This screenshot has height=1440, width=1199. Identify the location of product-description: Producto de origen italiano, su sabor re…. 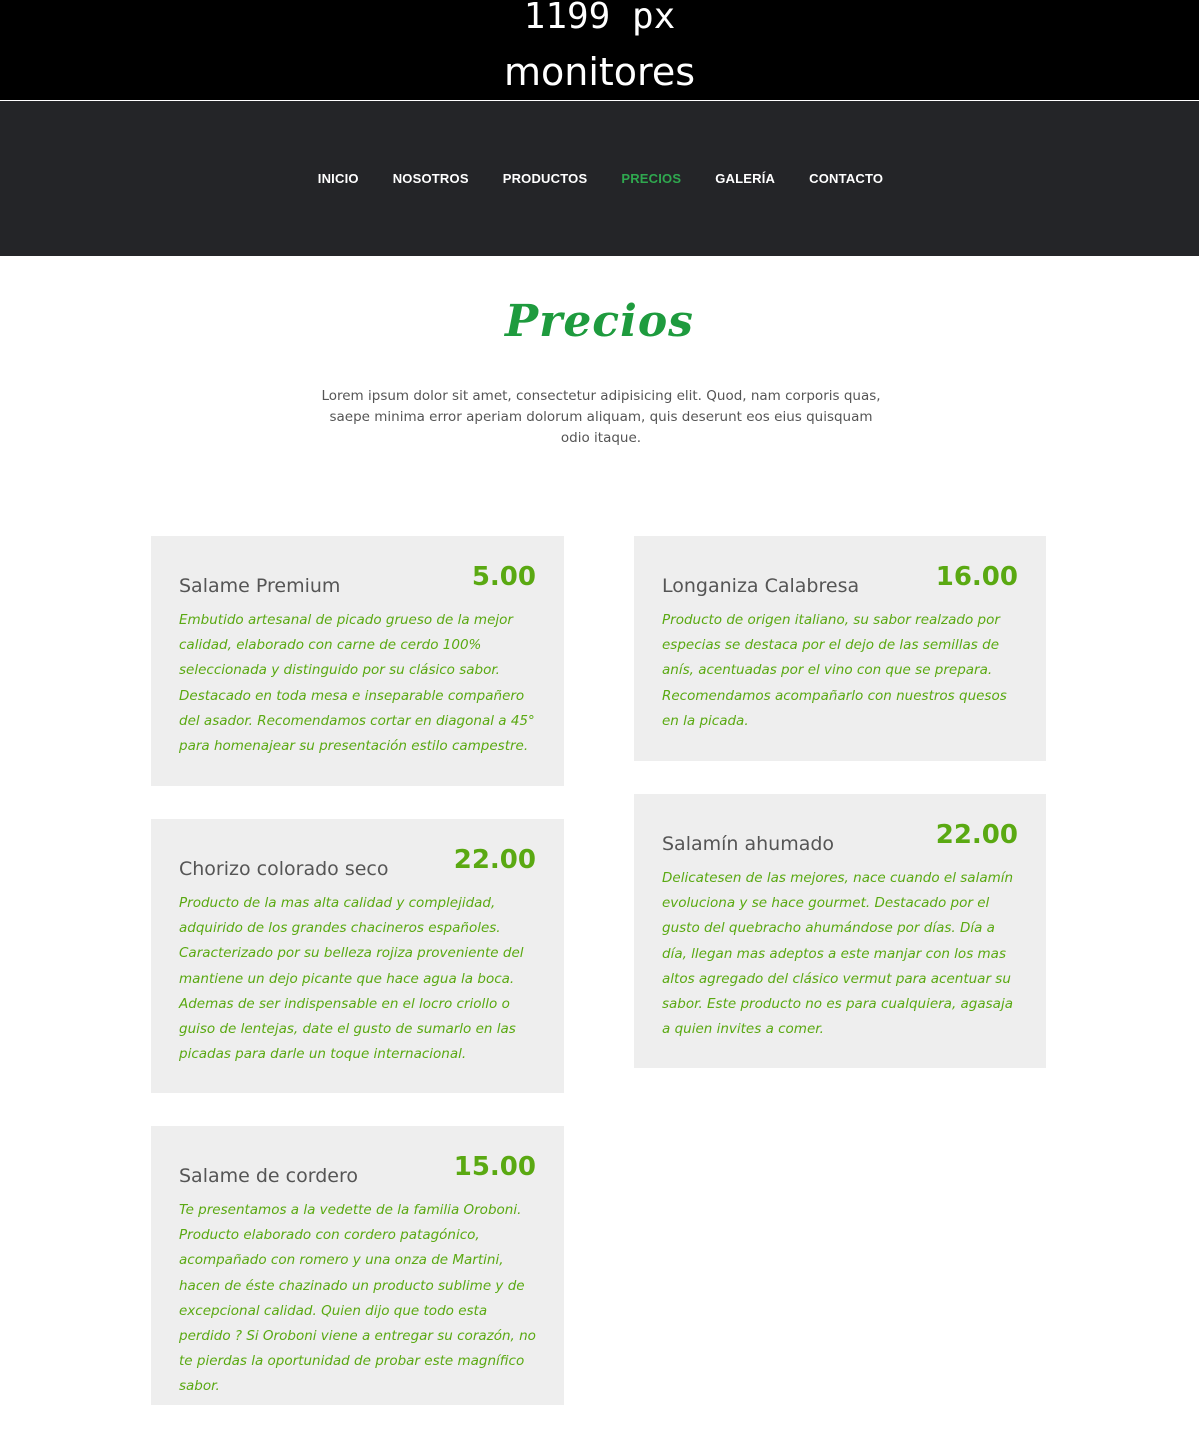
(834, 670).